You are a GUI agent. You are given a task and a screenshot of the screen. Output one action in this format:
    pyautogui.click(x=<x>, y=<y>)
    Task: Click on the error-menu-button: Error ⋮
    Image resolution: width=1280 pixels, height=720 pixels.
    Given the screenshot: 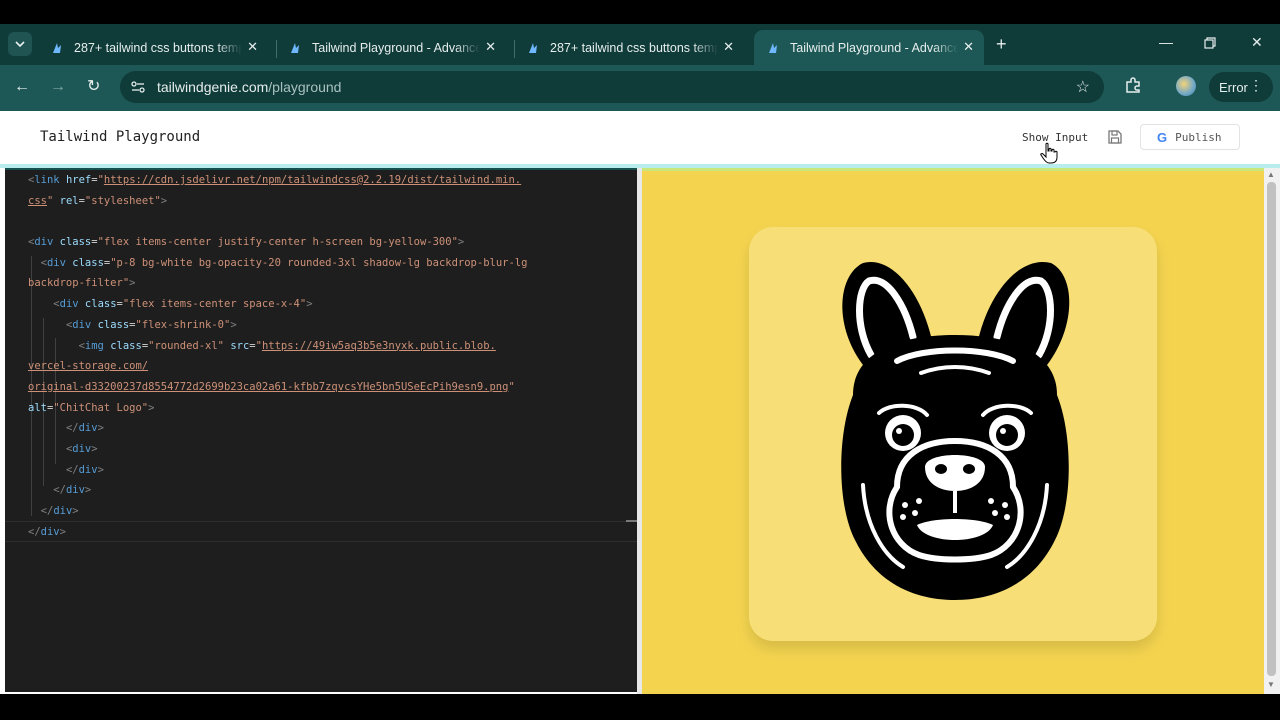 What is the action you would take?
    pyautogui.click(x=1241, y=87)
    